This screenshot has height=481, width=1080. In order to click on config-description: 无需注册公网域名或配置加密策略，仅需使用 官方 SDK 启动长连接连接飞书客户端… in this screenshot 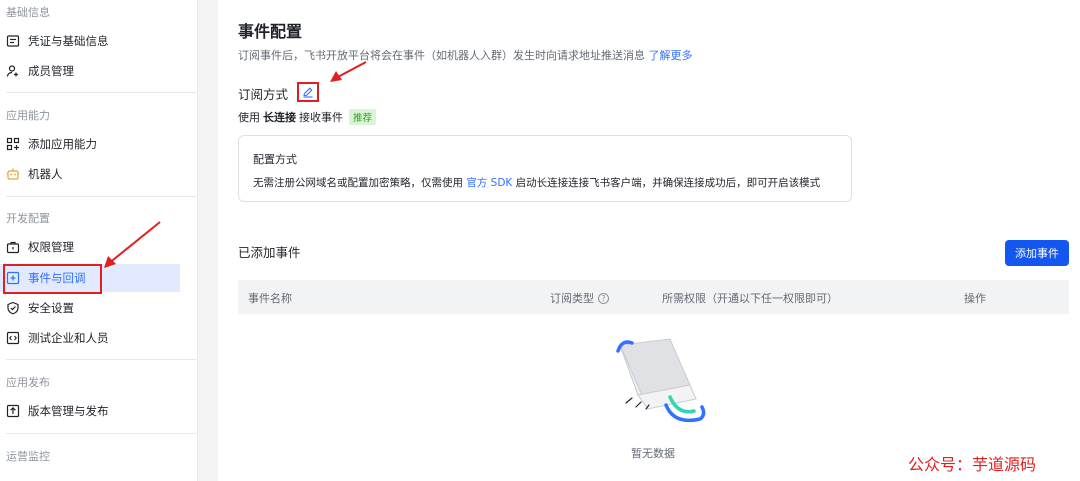, I will do `click(536, 182)`.